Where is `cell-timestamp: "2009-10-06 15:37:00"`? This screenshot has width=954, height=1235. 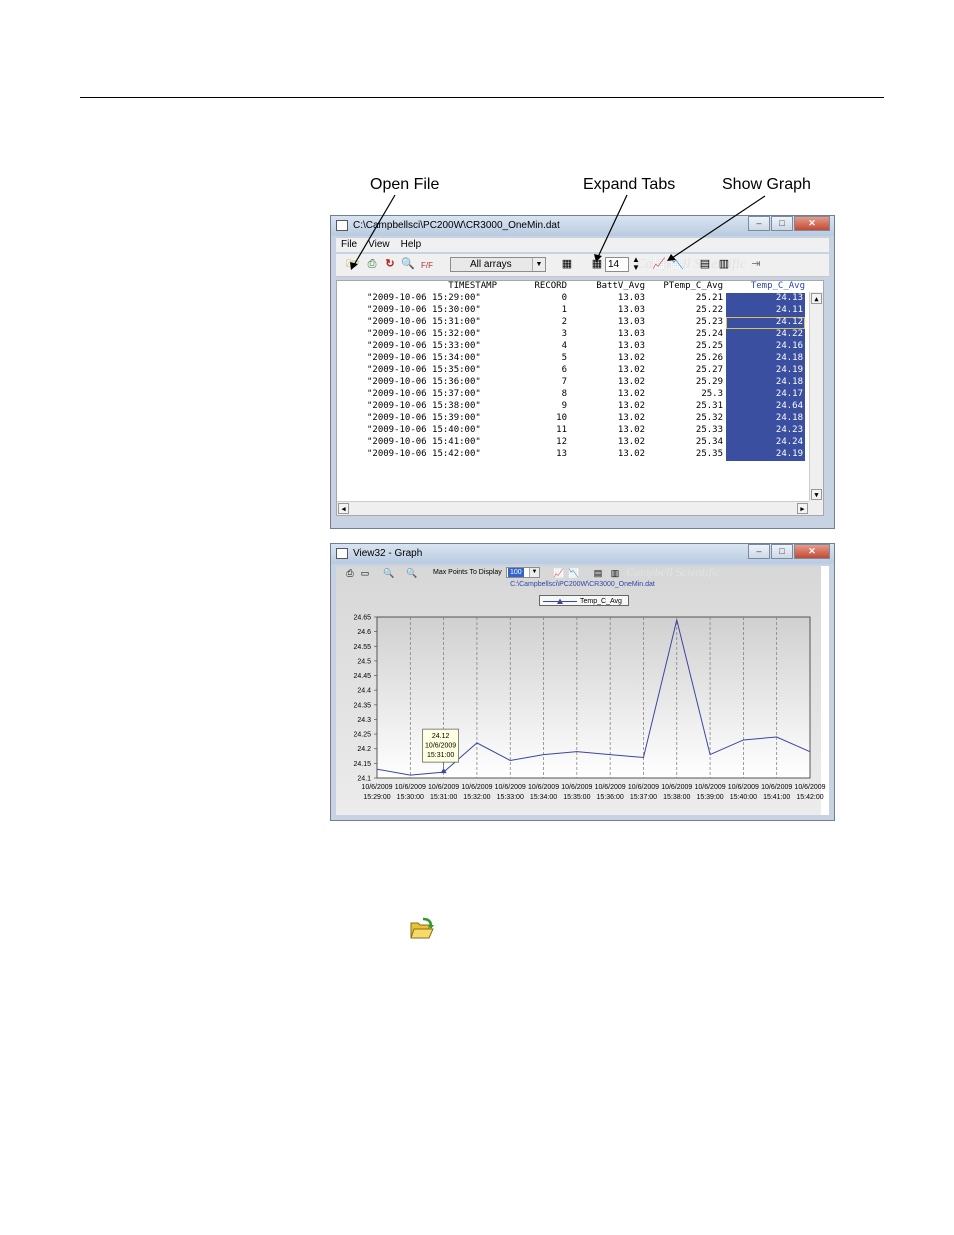
cell-timestamp: "2009-10-06 15:37:00" is located at coordinates (424, 394).